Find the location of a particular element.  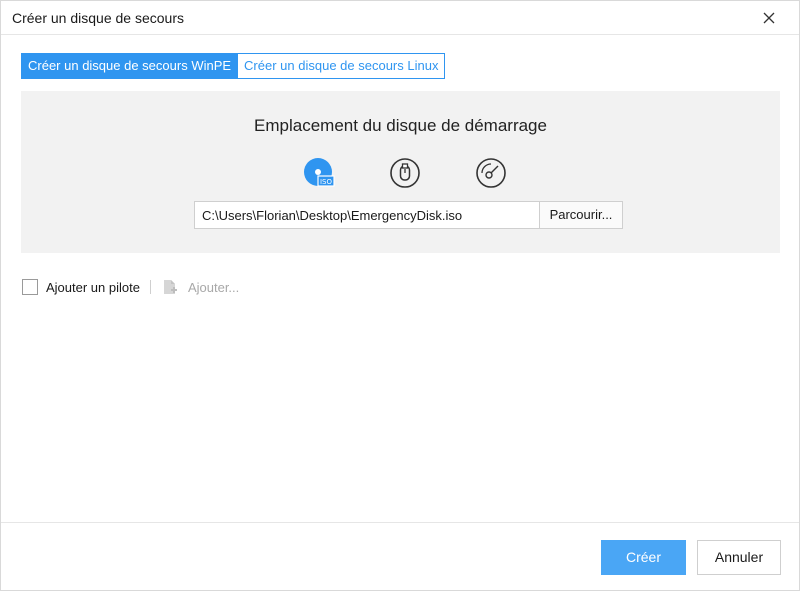

close-icon is located at coordinates (769, 18).